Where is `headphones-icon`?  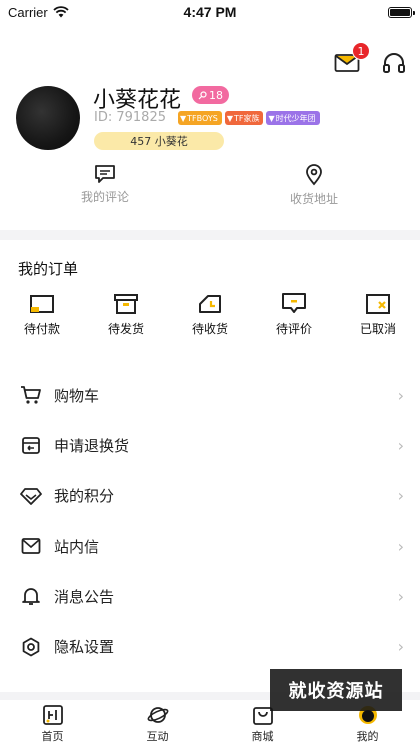 headphones-icon is located at coordinates (394, 63).